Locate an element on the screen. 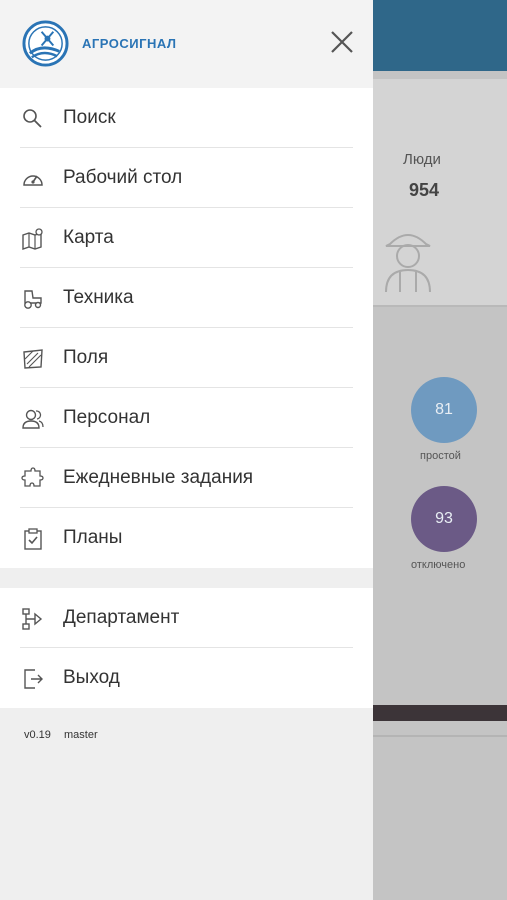 The width and height of the screenshot is (507, 900). dashboard-icon is located at coordinates (33, 180).